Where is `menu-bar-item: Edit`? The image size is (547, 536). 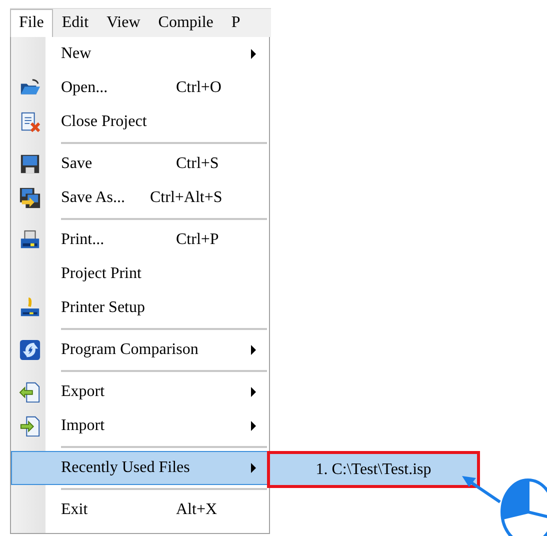 menu-bar-item: Edit is located at coordinates (75, 23).